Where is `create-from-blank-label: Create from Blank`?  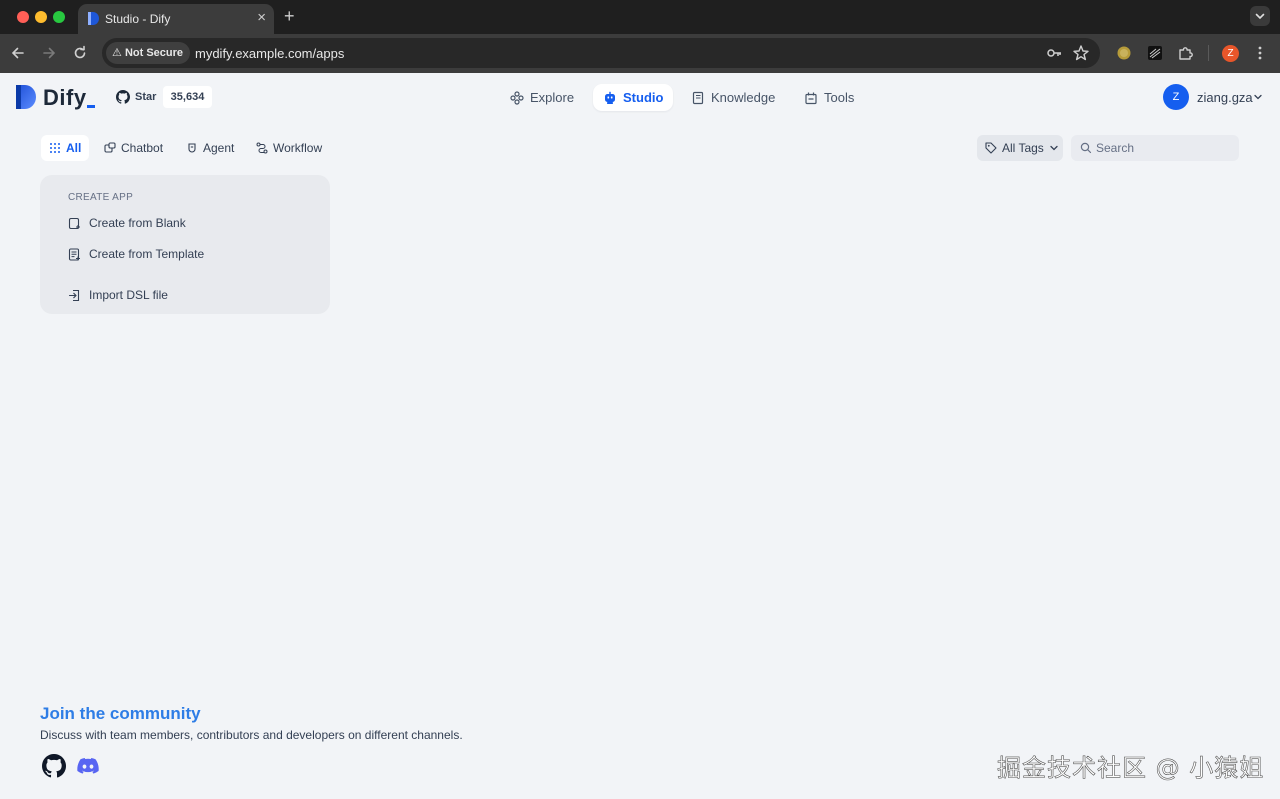
create-from-blank-label: Create from Blank is located at coordinates (137, 223).